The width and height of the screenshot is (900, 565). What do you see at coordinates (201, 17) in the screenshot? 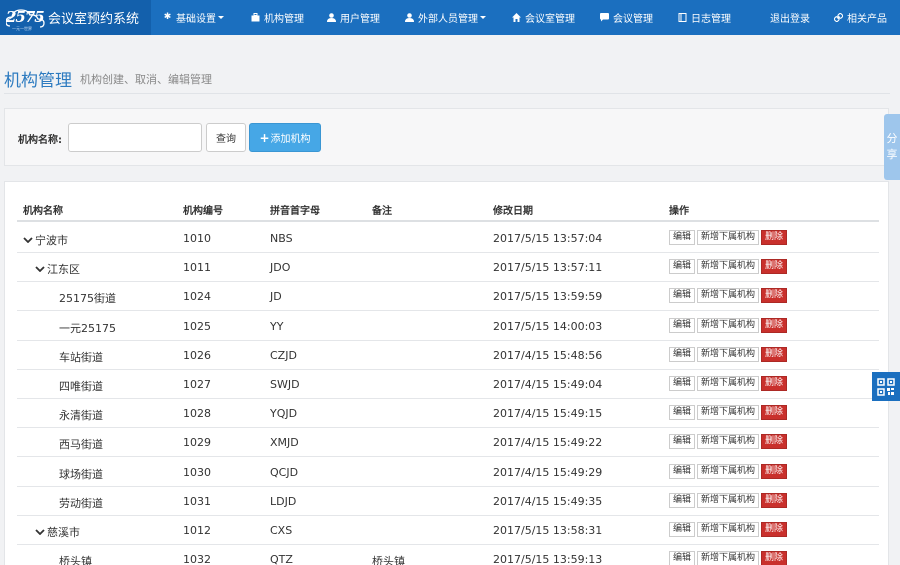
I see `nav-basic-settings: ✱ 基础设置` at bounding box center [201, 17].